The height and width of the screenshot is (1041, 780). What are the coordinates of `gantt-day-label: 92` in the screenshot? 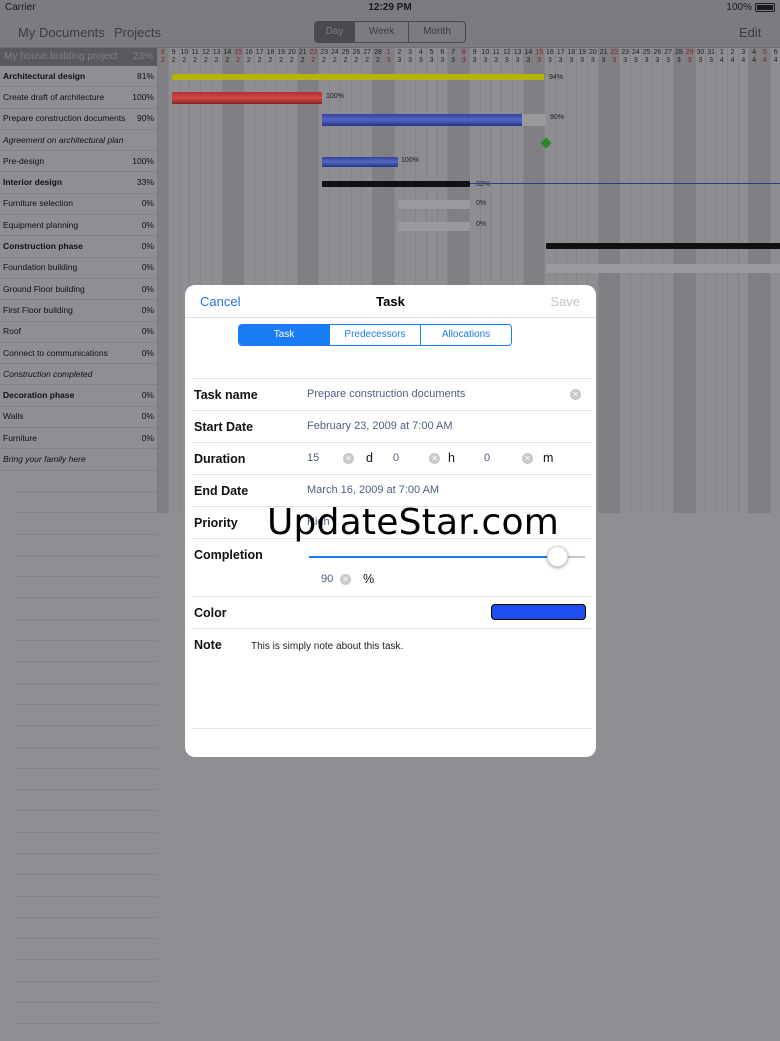 It's located at (174, 57).